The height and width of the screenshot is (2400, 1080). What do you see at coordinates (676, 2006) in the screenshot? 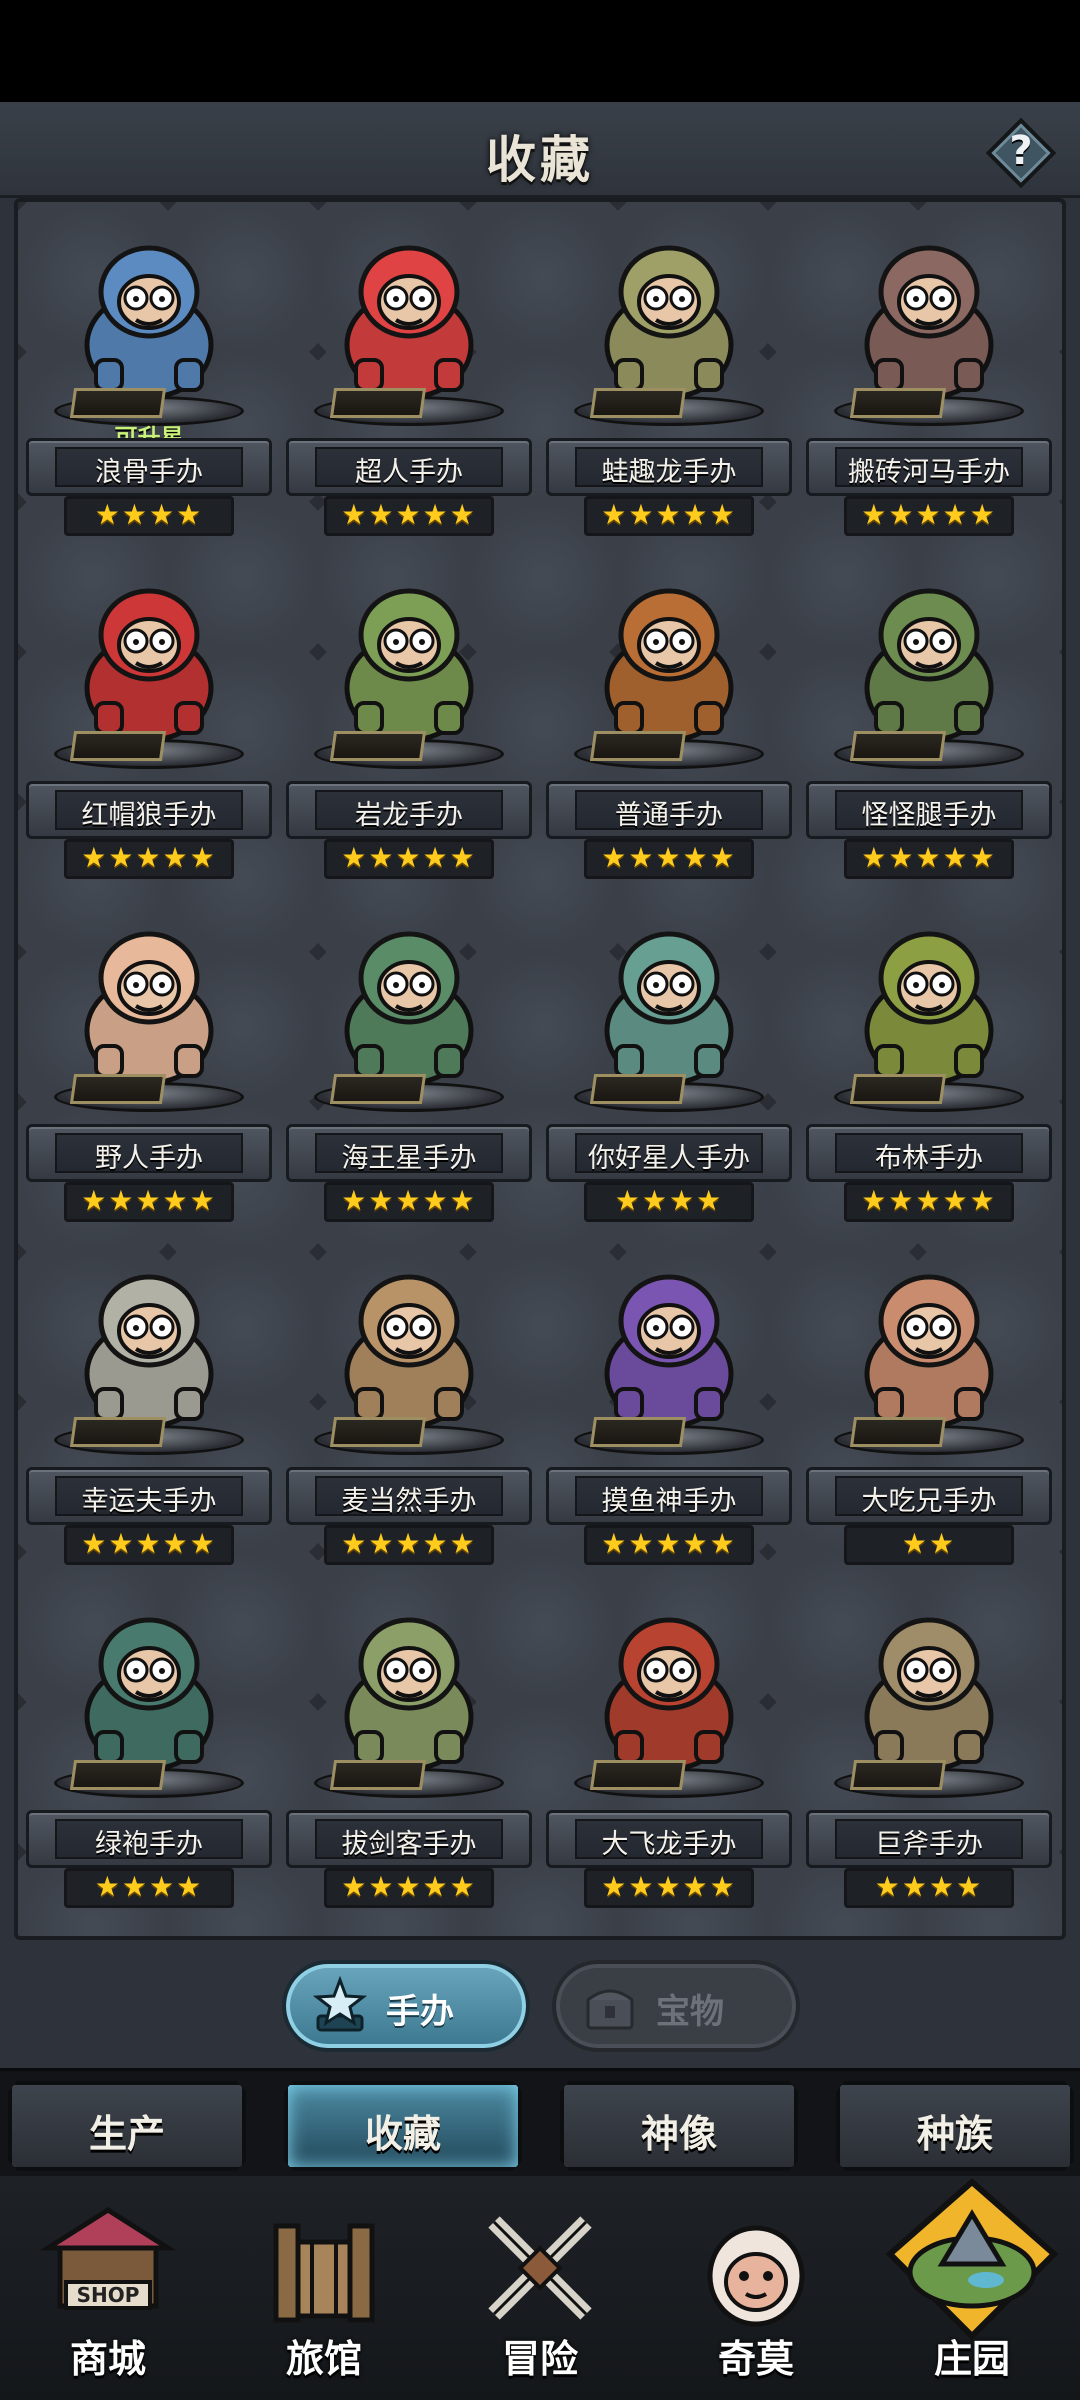
I see `tab-treasures: 宝物` at bounding box center [676, 2006].